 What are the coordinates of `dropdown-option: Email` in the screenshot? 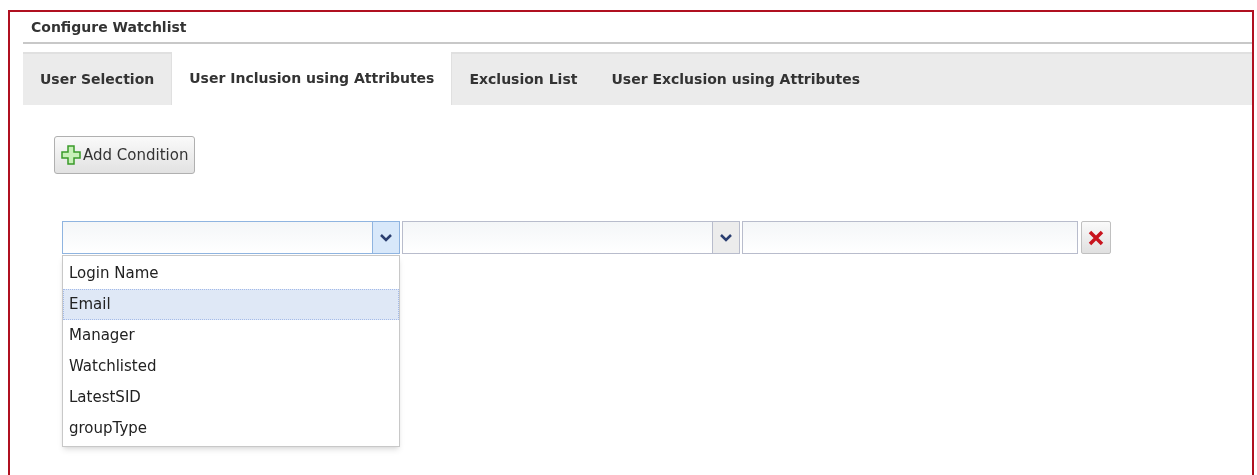 It's located at (231, 304).